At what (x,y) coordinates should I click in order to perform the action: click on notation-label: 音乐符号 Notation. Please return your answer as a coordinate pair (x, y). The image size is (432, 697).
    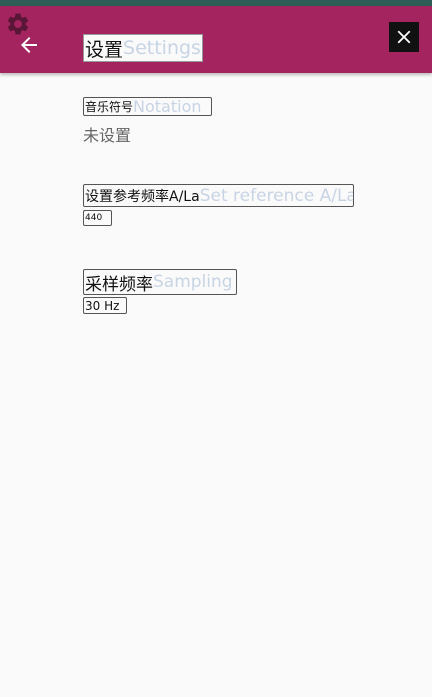
    Looking at the image, I should click on (147, 106).